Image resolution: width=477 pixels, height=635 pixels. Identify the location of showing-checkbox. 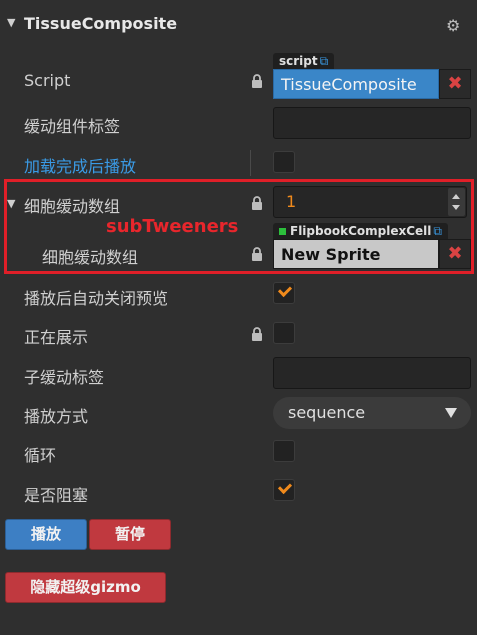
(284, 333).